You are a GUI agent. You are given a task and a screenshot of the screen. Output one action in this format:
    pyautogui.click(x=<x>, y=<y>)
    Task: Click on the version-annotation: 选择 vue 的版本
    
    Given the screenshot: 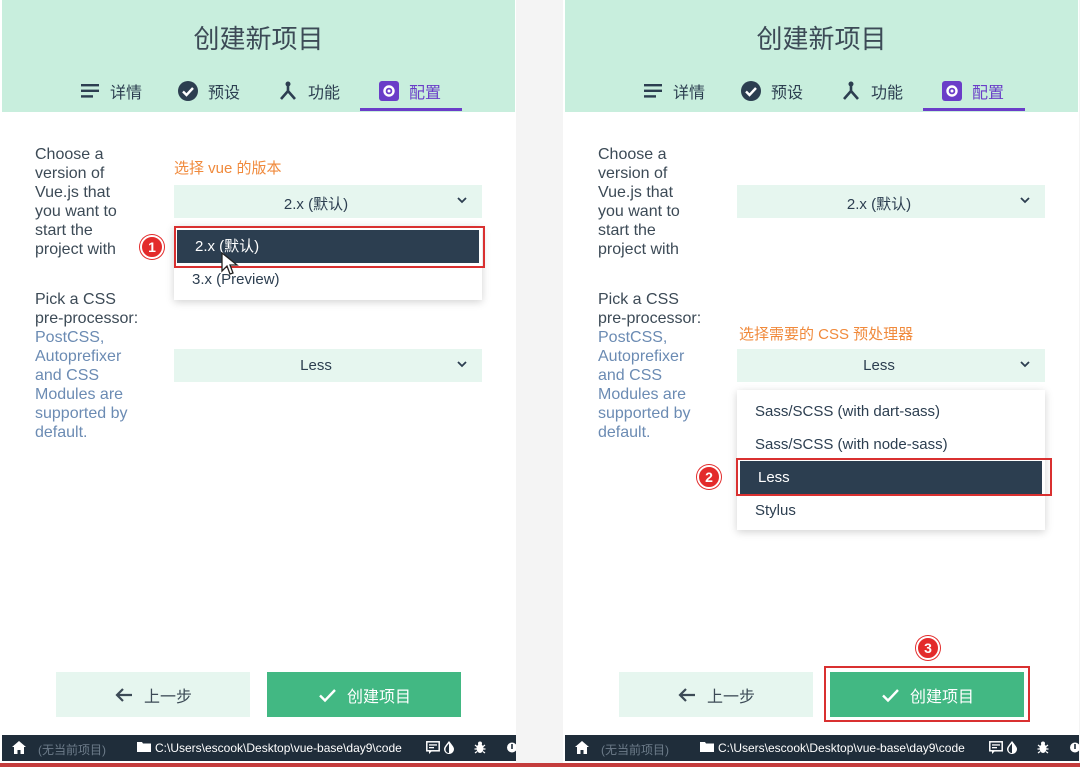 What is the action you would take?
    pyautogui.click(x=228, y=168)
    